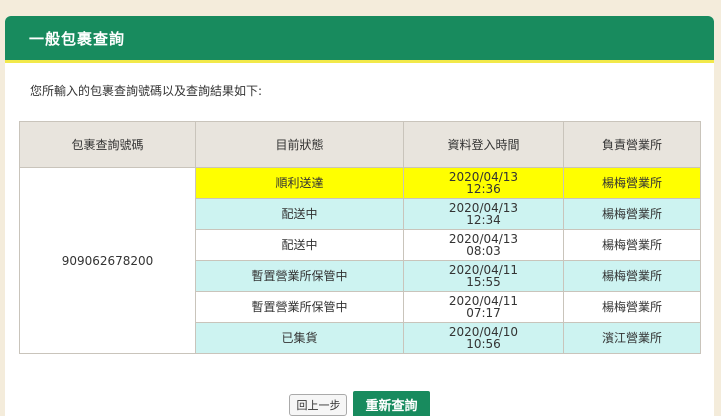 The image size is (721, 416). What do you see at coordinates (299, 183) in the screenshot?
I see `status-cell: 順利送達` at bounding box center [299, 183].